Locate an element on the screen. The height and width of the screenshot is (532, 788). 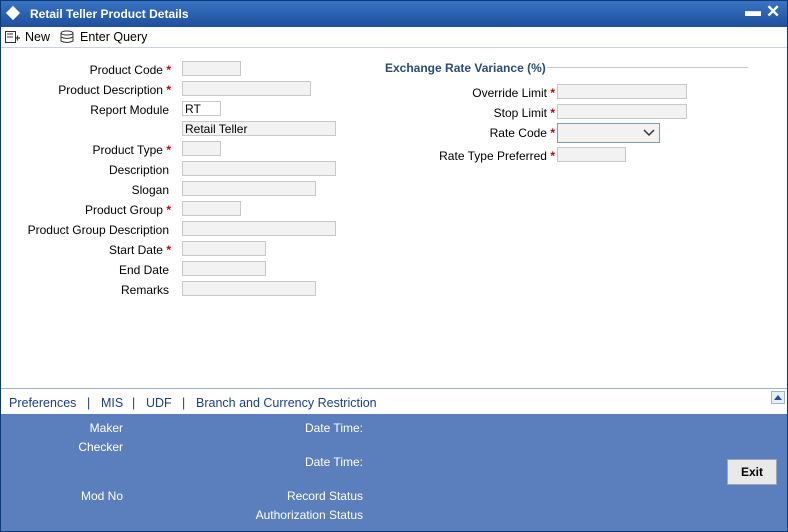
maker-label: Maker is located at coordinates (106, 428).